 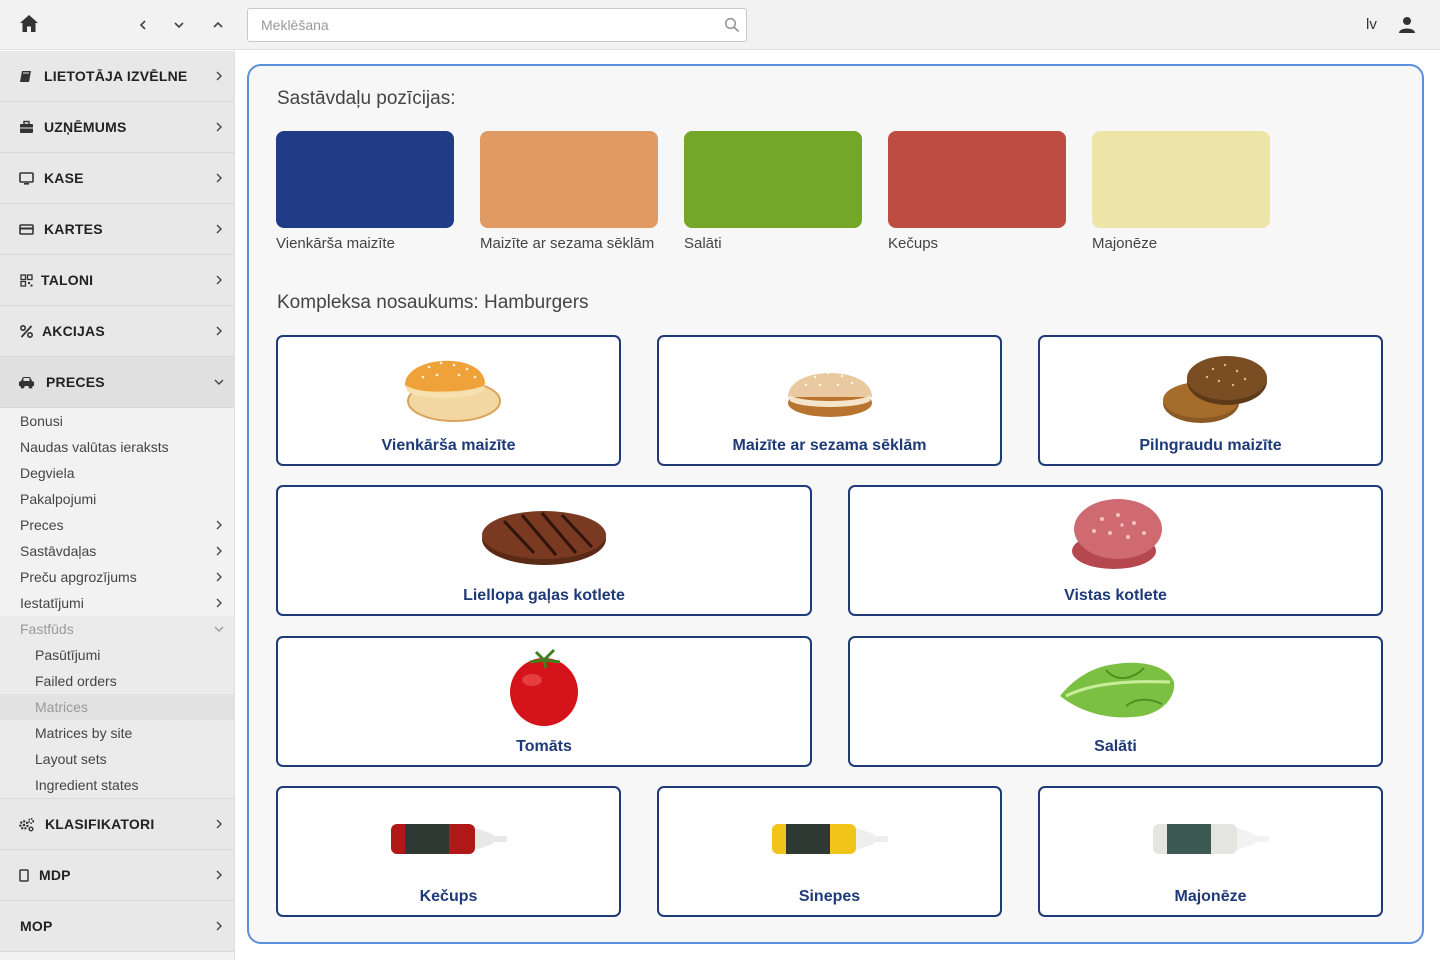 I want to click on language-switch: lv, so click(x=1371, y=24).